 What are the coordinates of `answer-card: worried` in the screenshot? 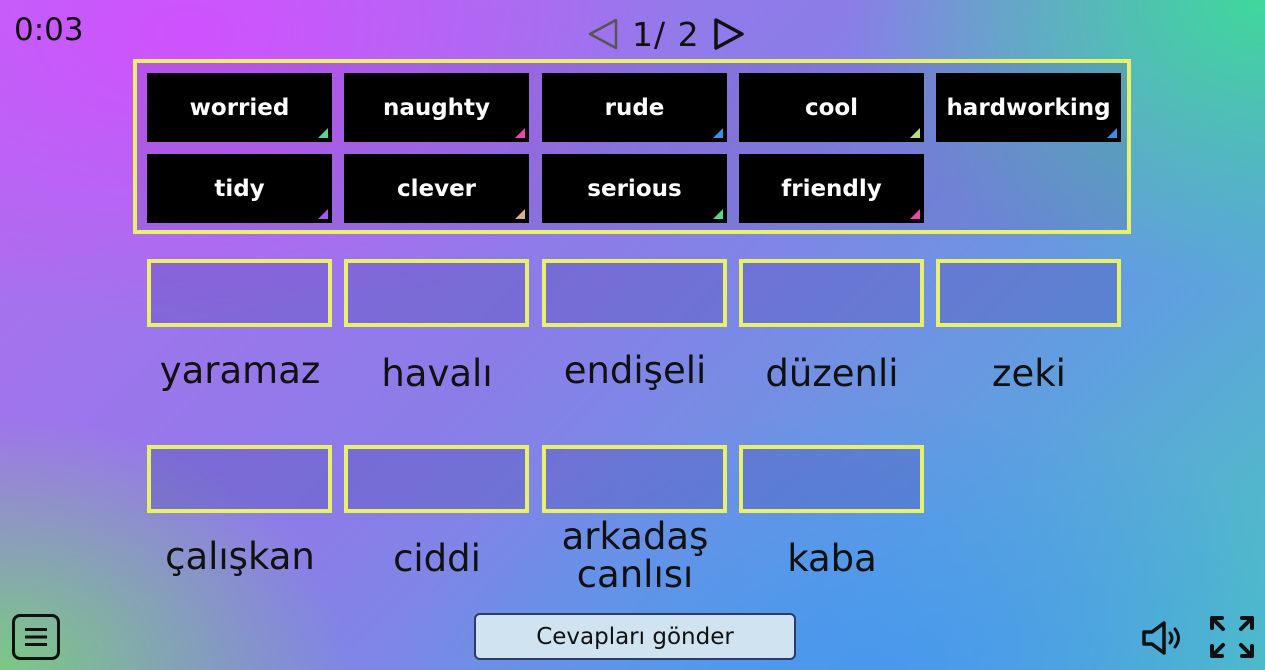 It's located at (239, 107).